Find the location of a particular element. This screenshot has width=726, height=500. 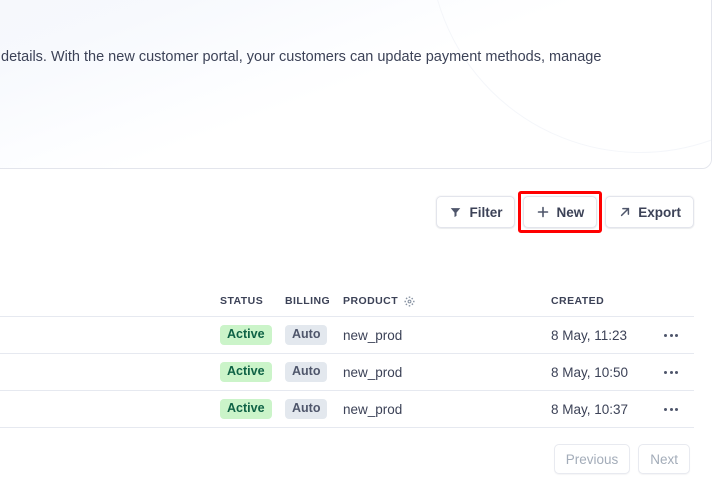

table-row: Active Auto new_prod 8 May, 10:37 is located at coordinates (347, 409).